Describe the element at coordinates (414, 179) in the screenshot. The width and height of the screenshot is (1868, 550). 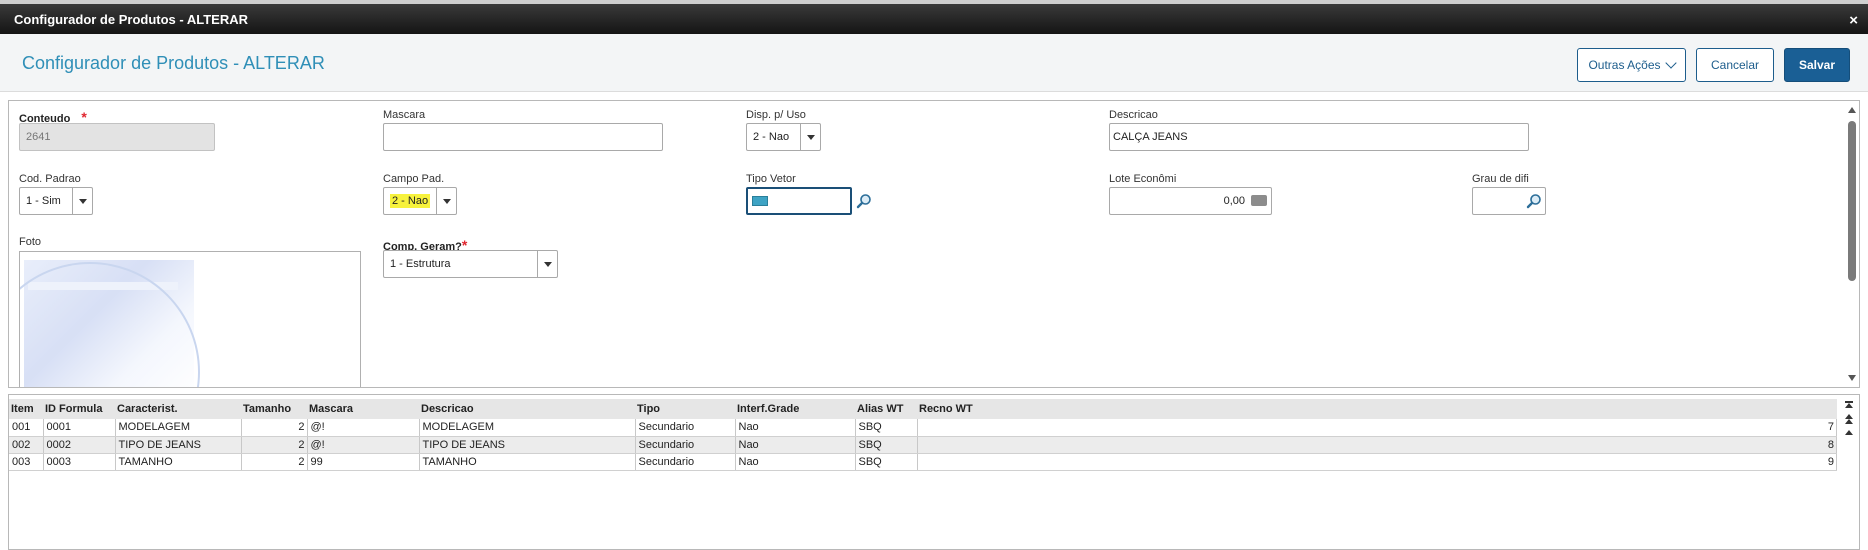
I see `campo-pad-label: Campo Pad.` at that location.